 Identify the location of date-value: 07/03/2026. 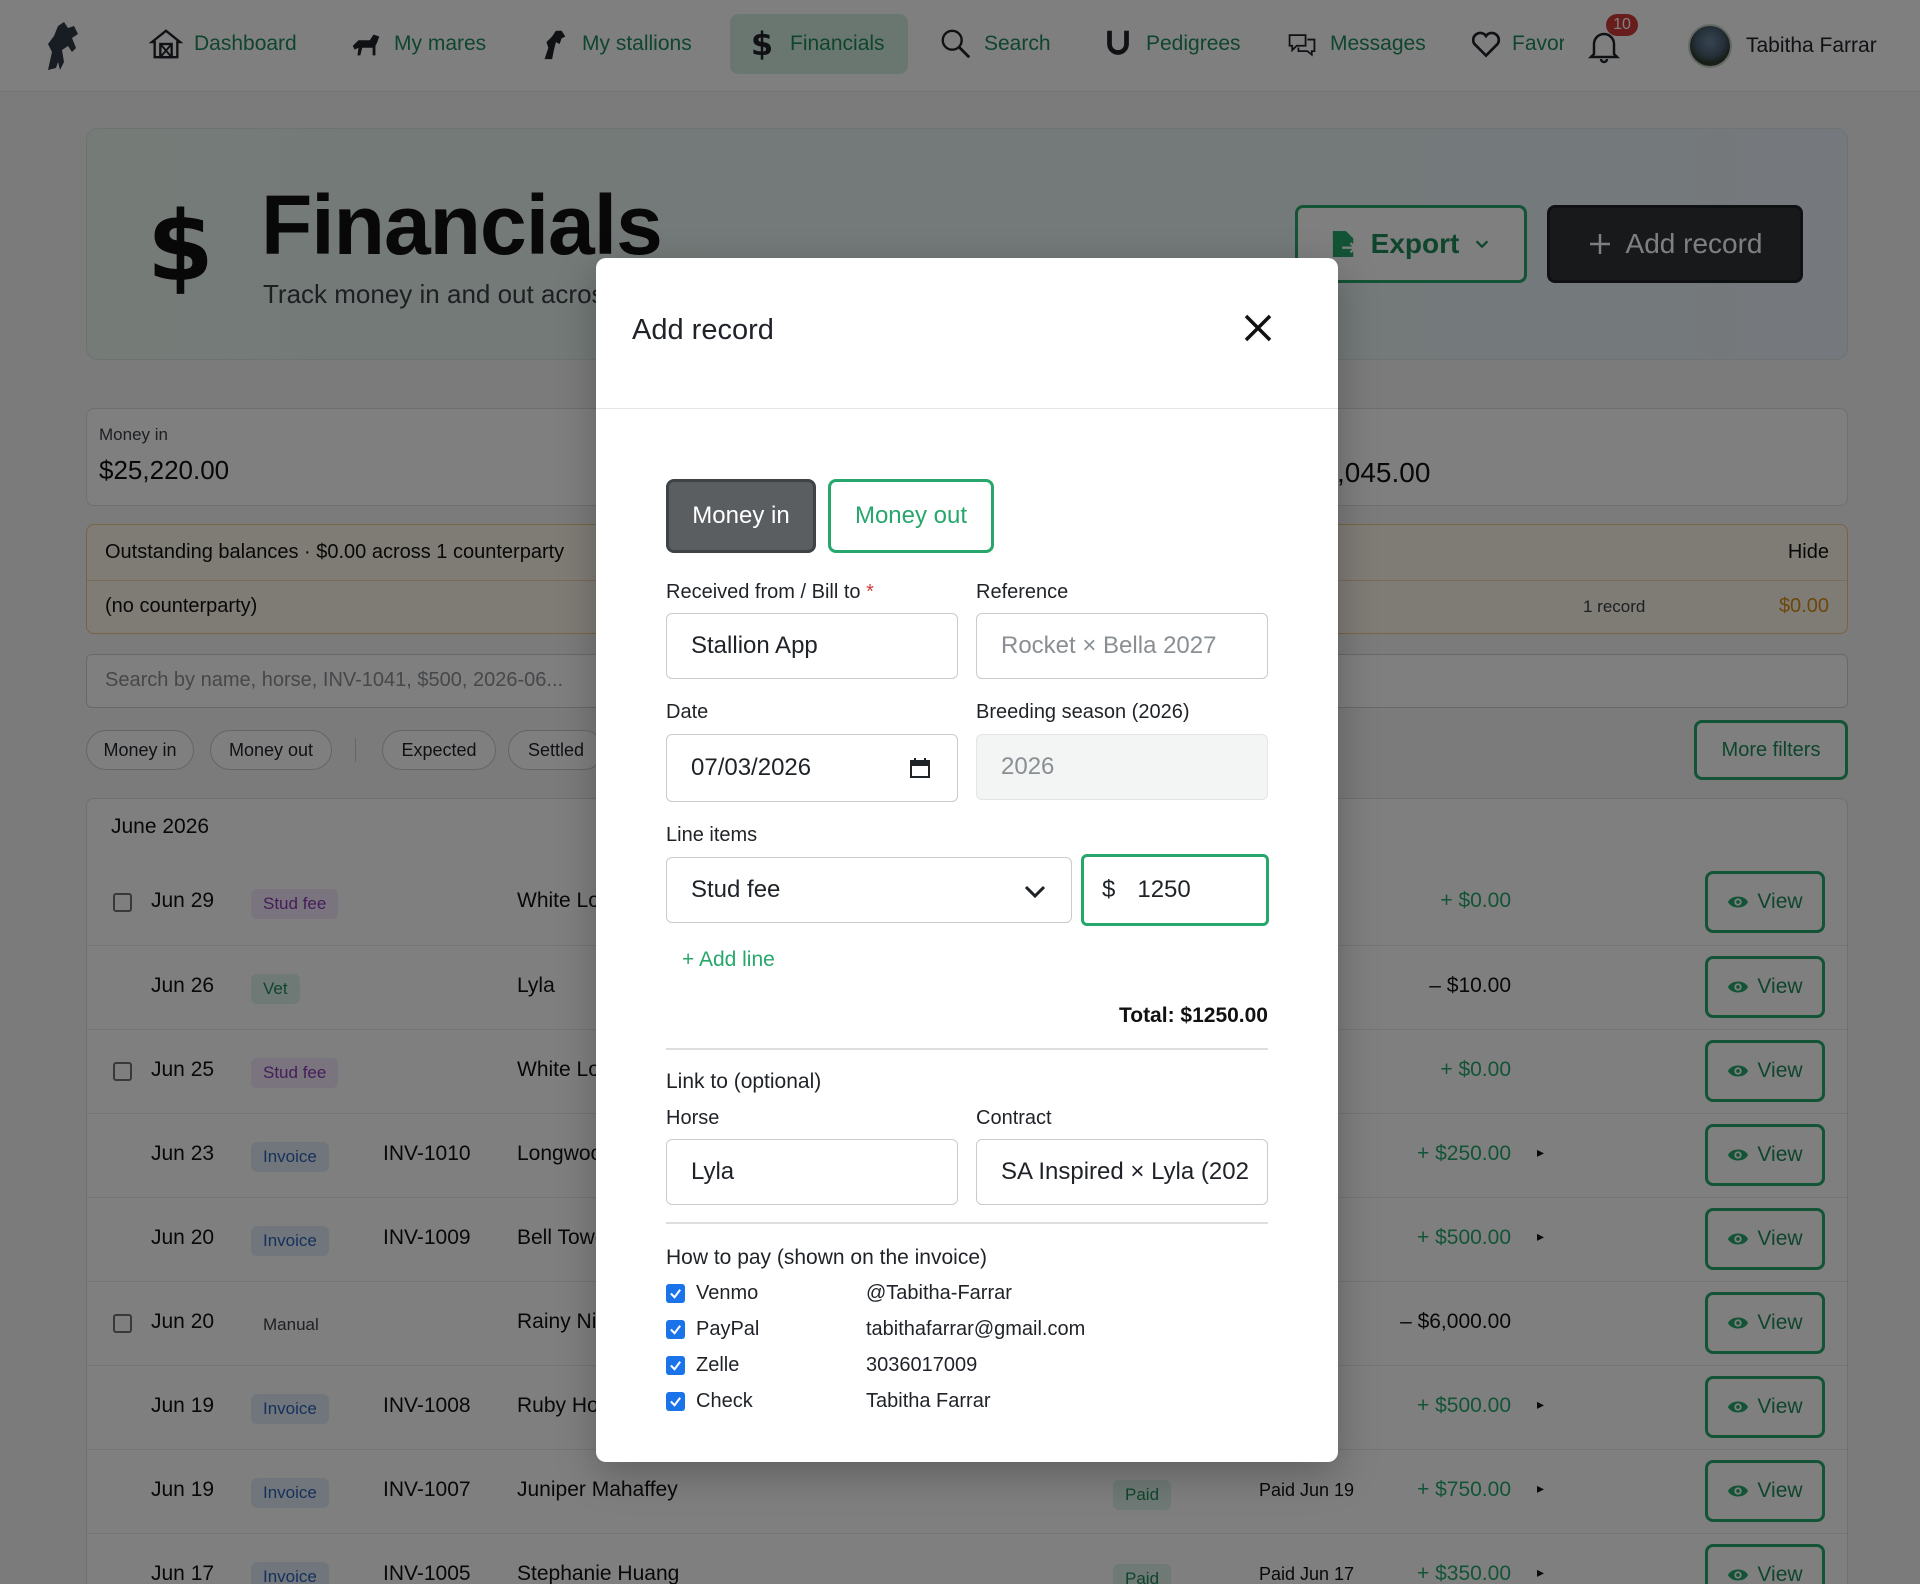
(751, 767).